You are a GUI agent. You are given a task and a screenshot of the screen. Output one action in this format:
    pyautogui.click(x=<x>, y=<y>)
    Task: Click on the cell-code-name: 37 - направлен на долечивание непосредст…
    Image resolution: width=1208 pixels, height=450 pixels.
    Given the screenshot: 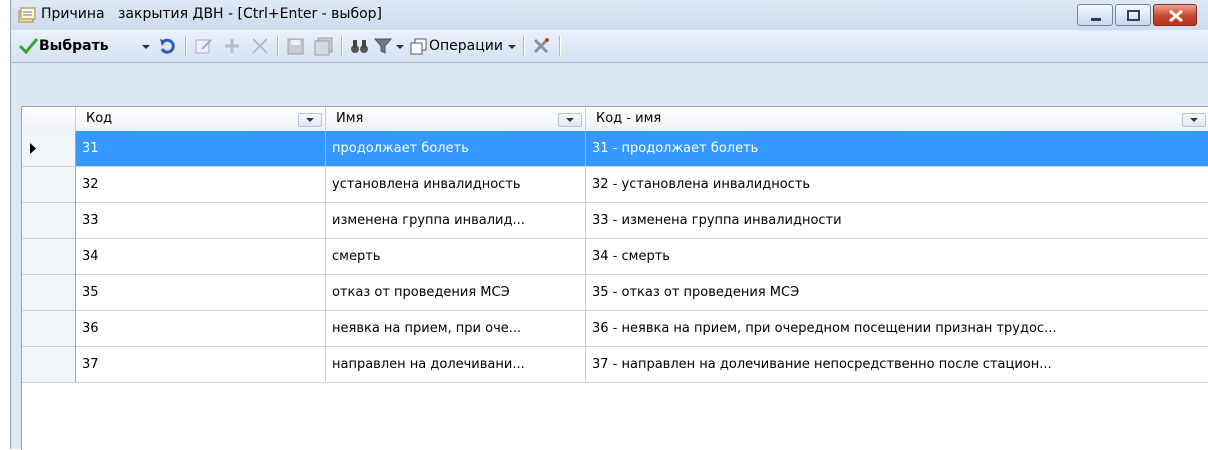 What is the action you would take?
    pyautogui.click(x=897, y=364)
    